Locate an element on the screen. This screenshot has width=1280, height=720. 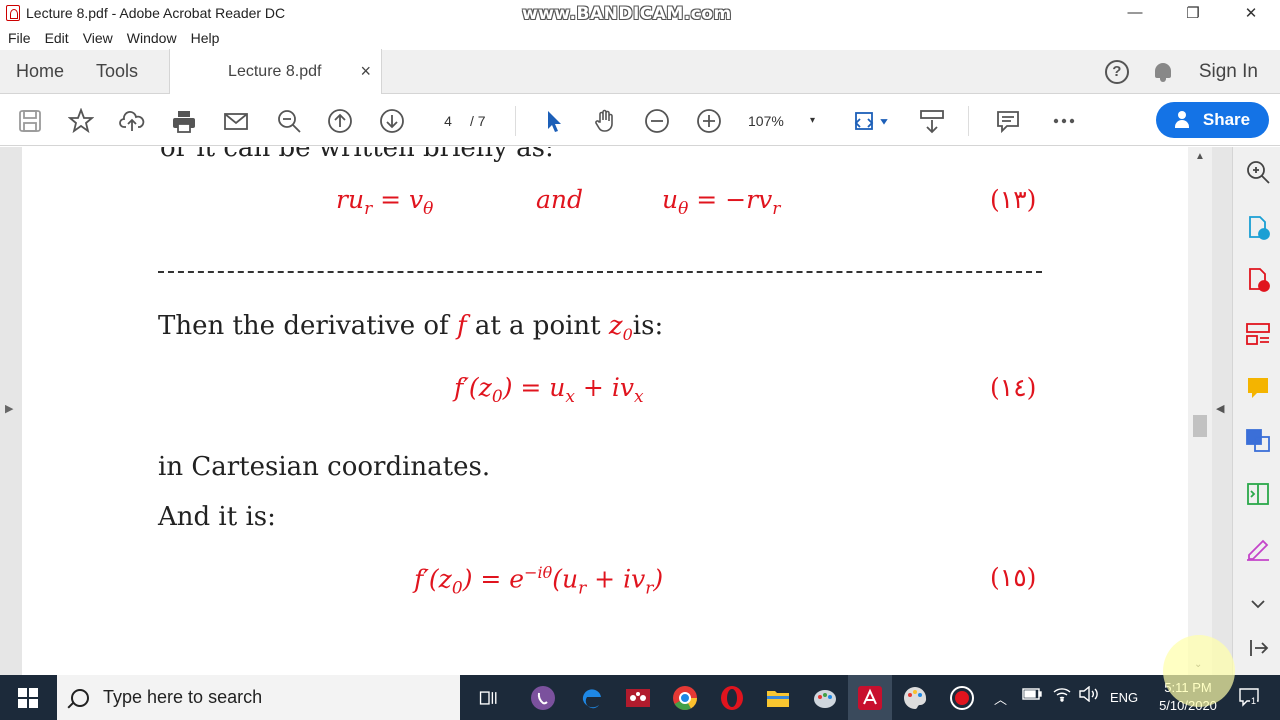
volume-icon is located at coordinates (1089, 695).